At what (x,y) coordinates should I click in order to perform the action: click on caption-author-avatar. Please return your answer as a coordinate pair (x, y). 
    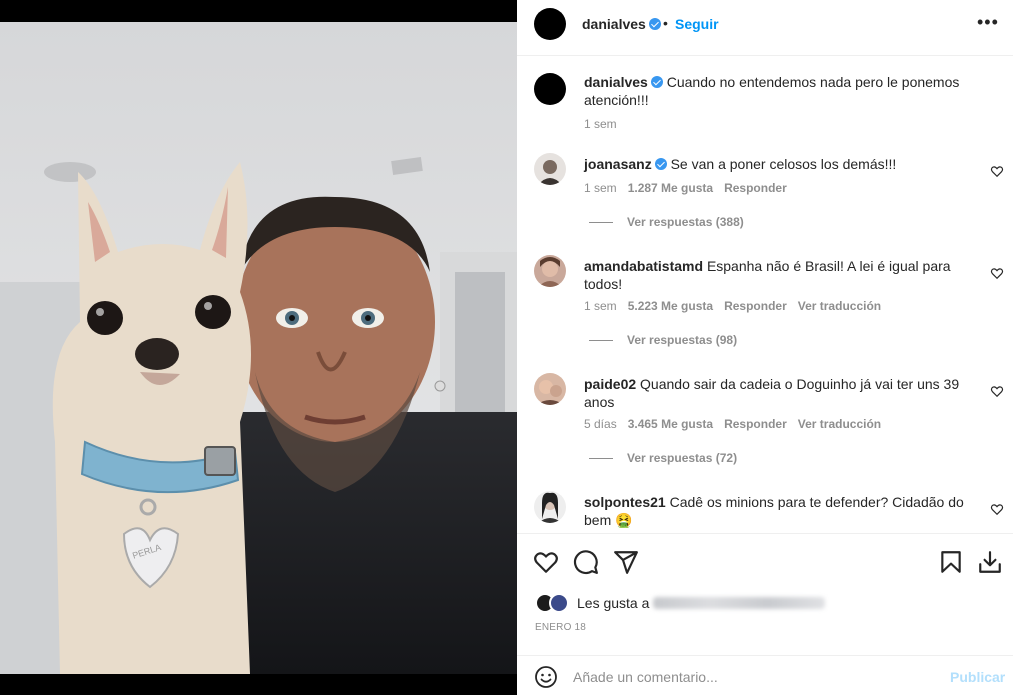
    Looking at the image, I should click on (550, 89).